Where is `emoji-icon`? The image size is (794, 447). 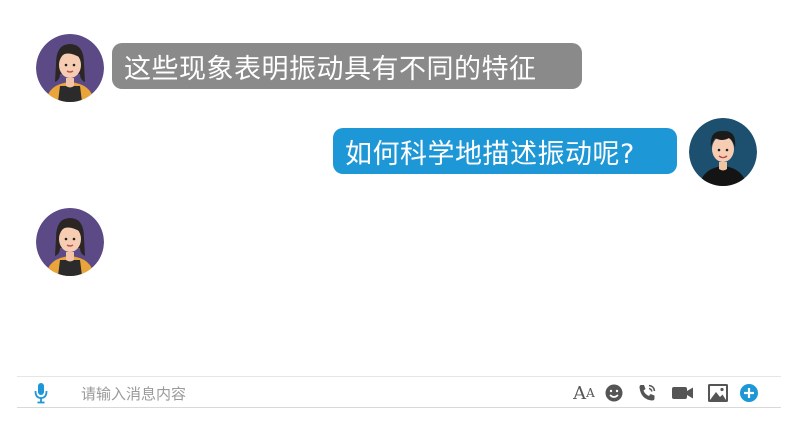 emoji-icon is located at coordinates (614, 393).